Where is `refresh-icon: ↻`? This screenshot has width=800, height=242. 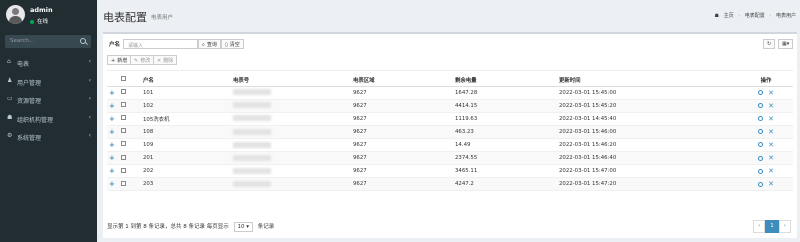 refresh-icon: ↻ is located at coordinates (769, 44).